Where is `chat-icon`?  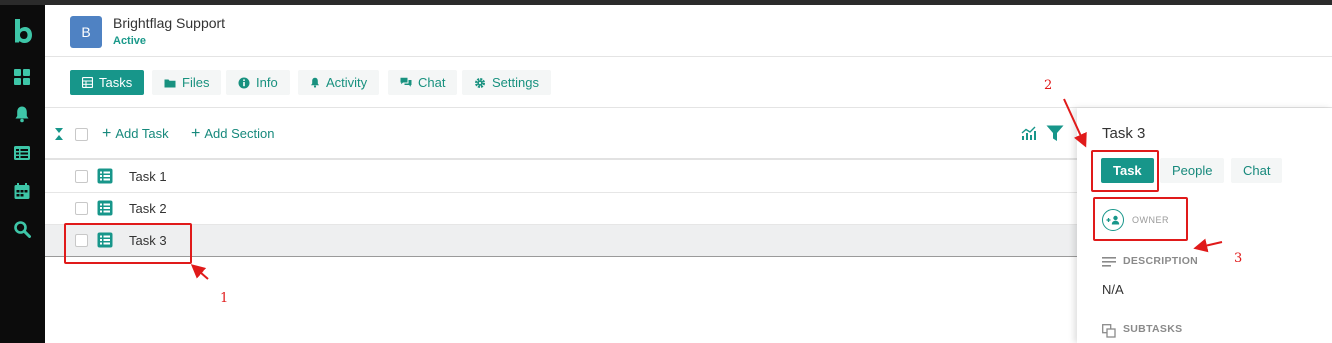 chat-icon is located at coordinates (406, 82).